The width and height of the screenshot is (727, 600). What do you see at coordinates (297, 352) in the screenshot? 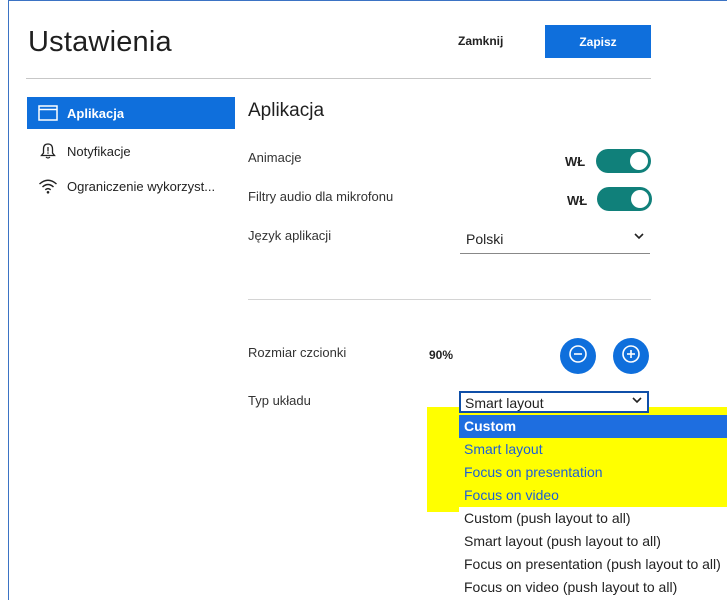
I see `font-size-label: Rozmiar czcionki` at bounding box center [297, 352].